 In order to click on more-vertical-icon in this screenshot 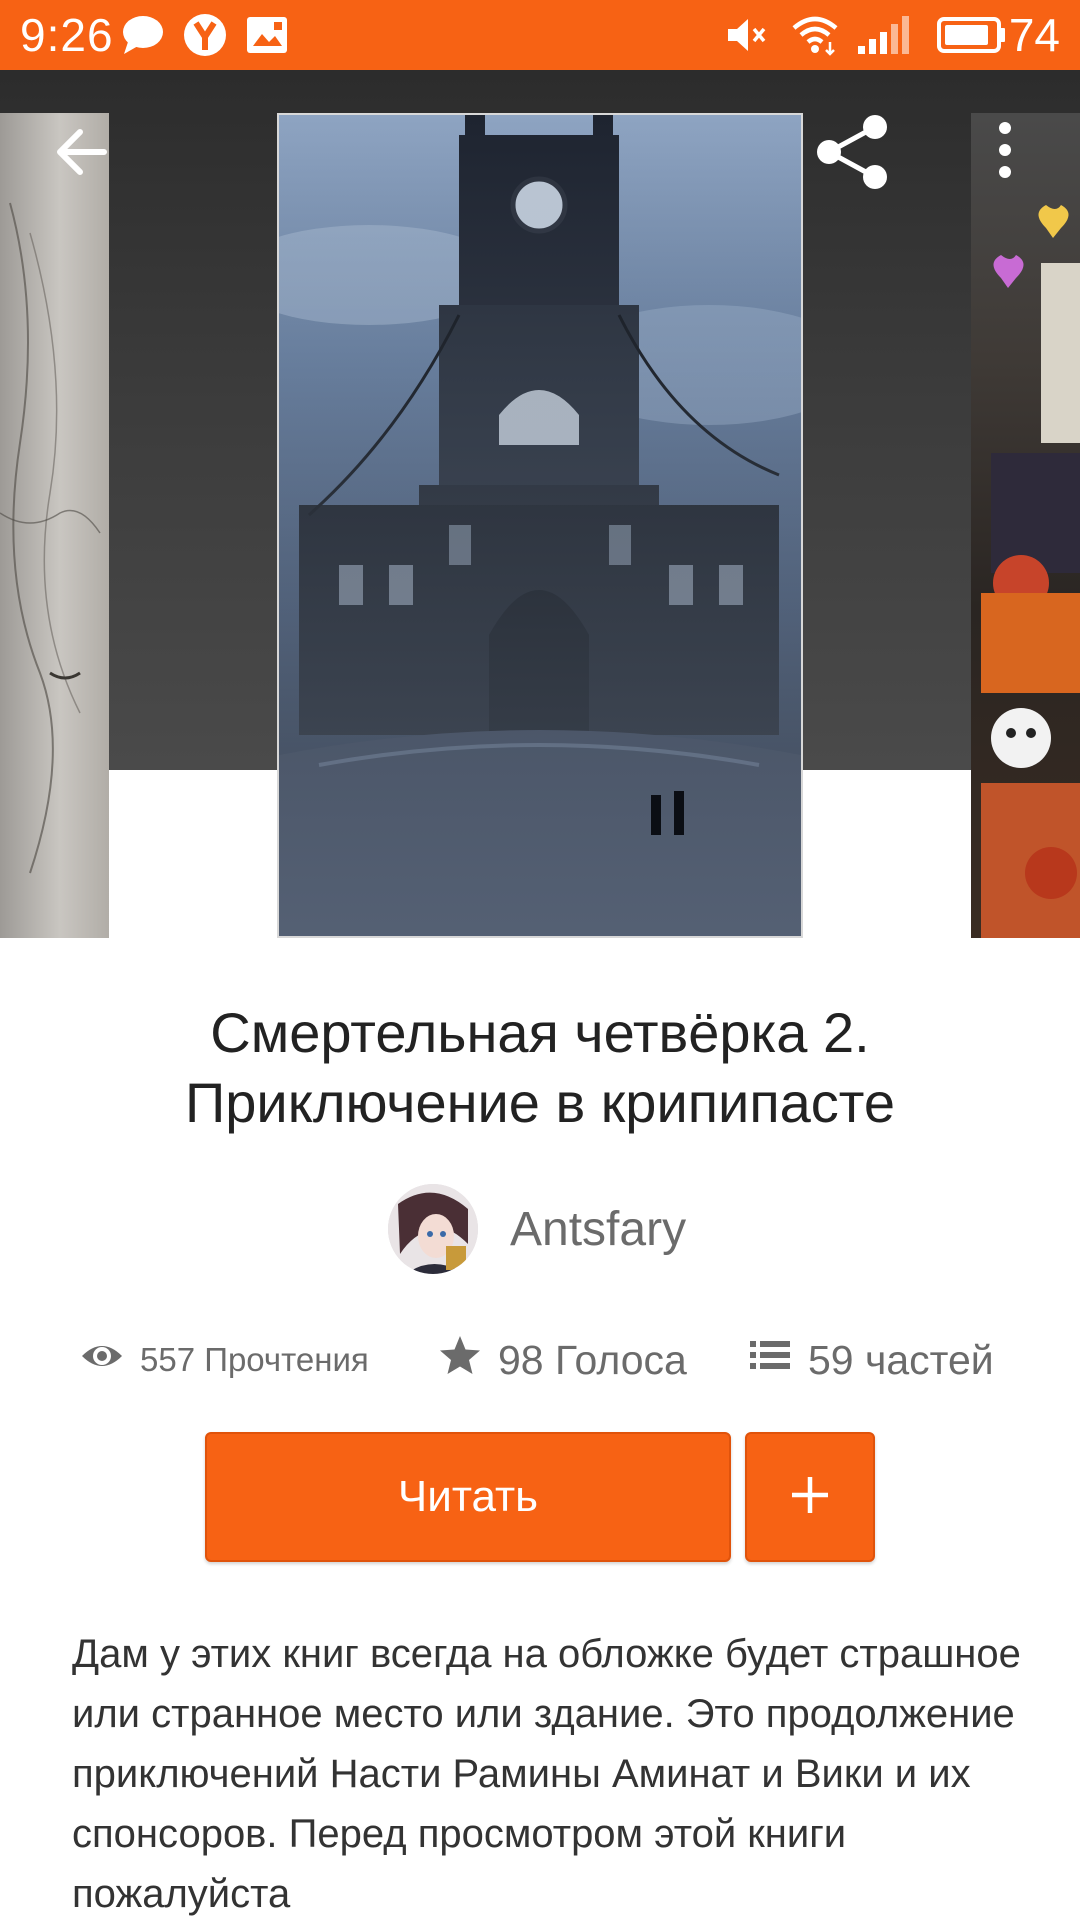, I will do `click(1005, 153)`.